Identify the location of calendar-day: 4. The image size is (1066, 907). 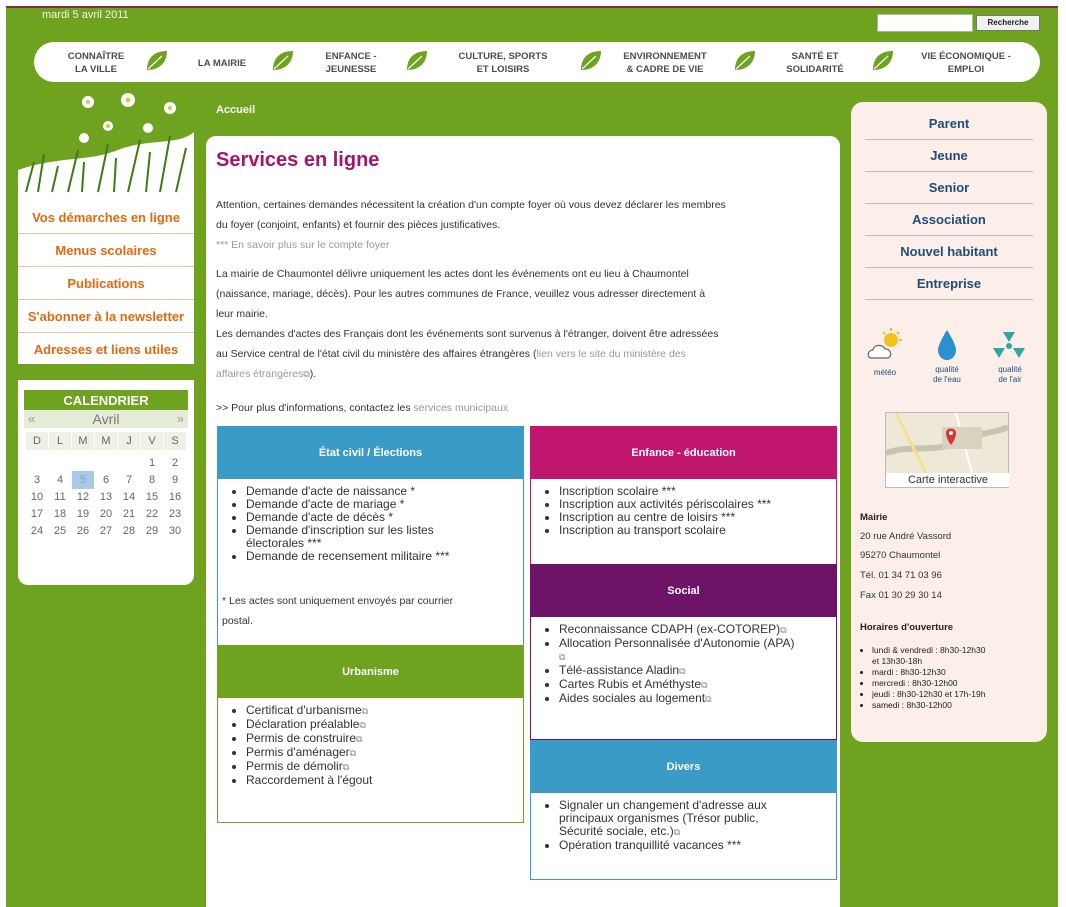
(60, 480).